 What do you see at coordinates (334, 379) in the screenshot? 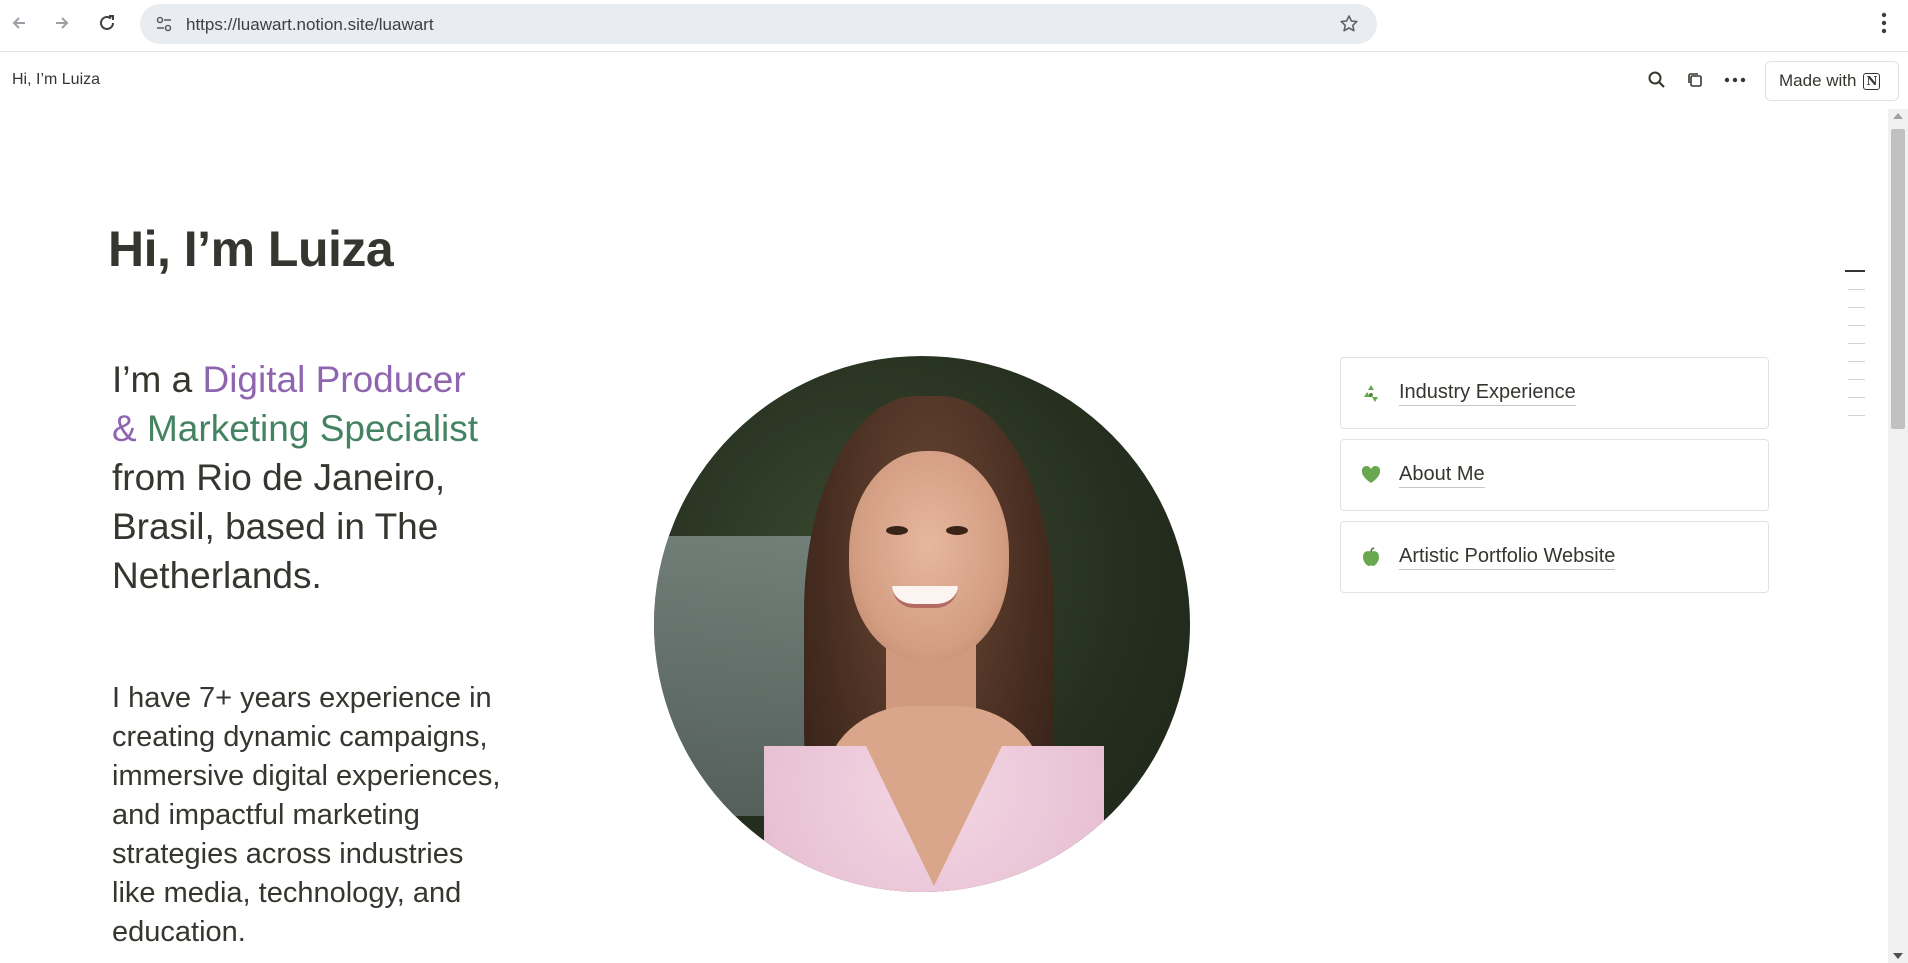
I see `role-digital-producer: Digital Producer` at bounding box center [334, 379].